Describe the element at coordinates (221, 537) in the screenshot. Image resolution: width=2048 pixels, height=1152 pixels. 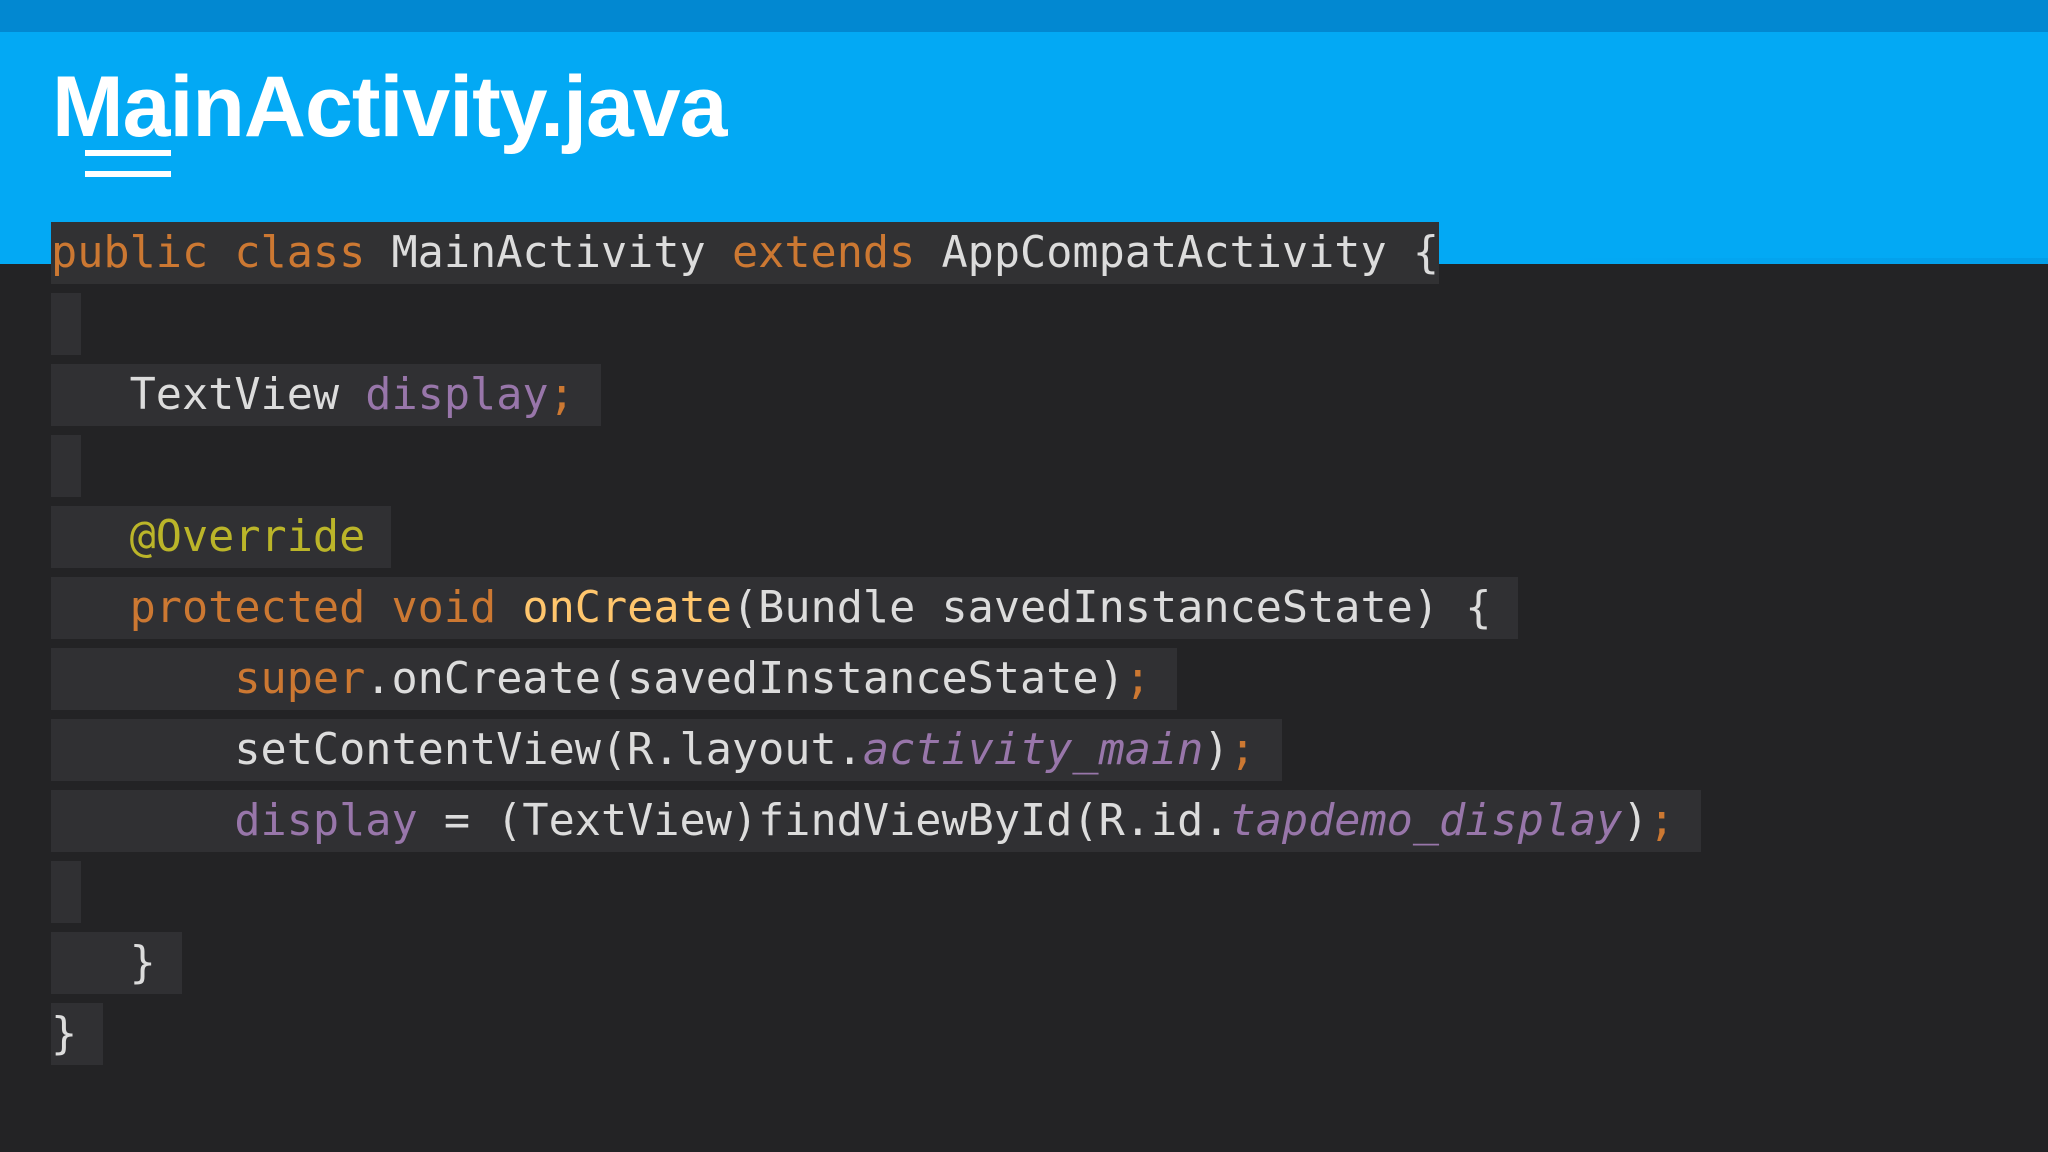
I see `code-line-text: @Override` at that location.